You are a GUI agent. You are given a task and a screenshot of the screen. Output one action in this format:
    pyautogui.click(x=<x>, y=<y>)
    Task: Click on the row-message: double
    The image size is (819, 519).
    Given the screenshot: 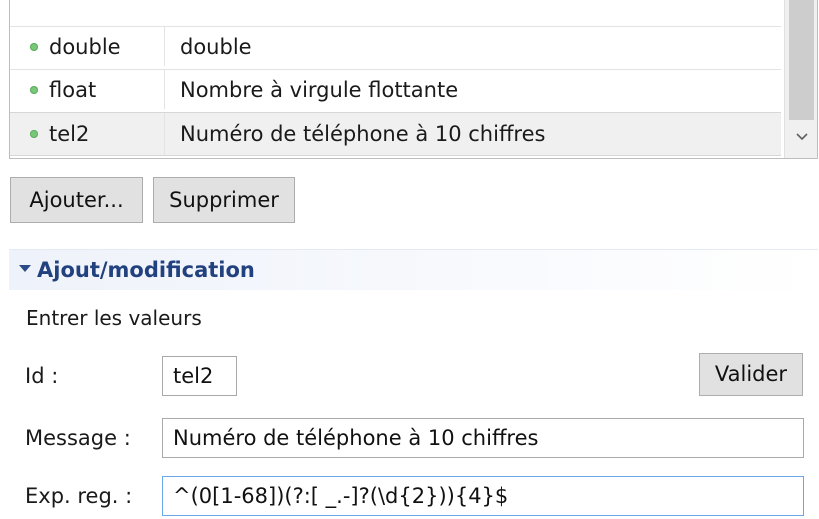 What is the action you would take?
    pyautogui.click(x=216, y=47)
    